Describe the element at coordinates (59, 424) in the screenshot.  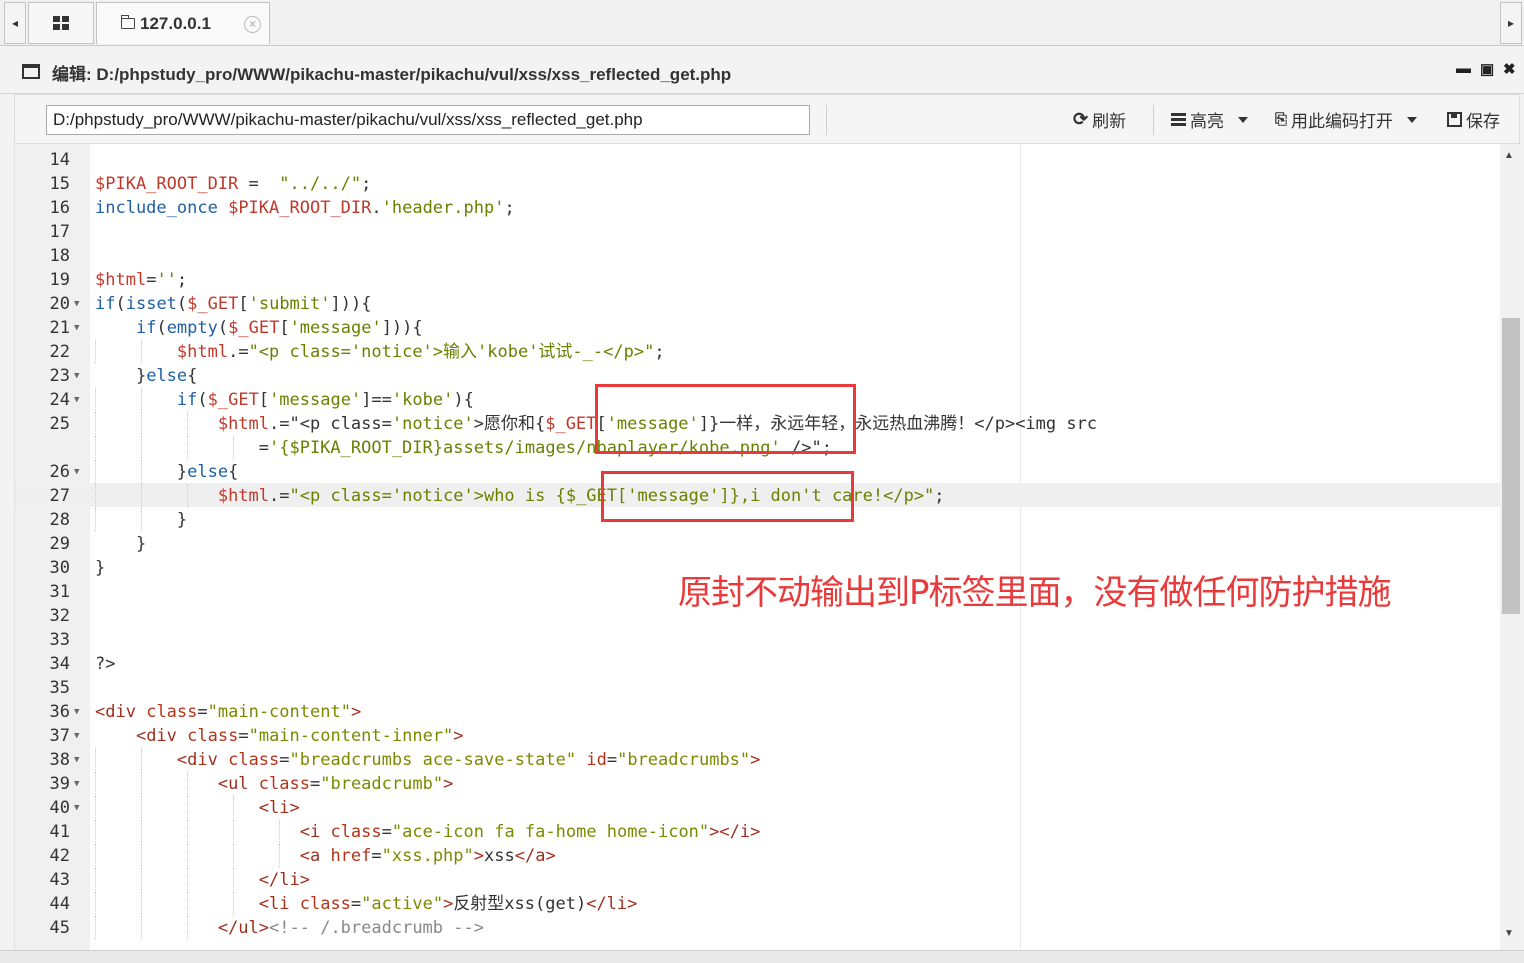
I see `line-number: 25` at that location.